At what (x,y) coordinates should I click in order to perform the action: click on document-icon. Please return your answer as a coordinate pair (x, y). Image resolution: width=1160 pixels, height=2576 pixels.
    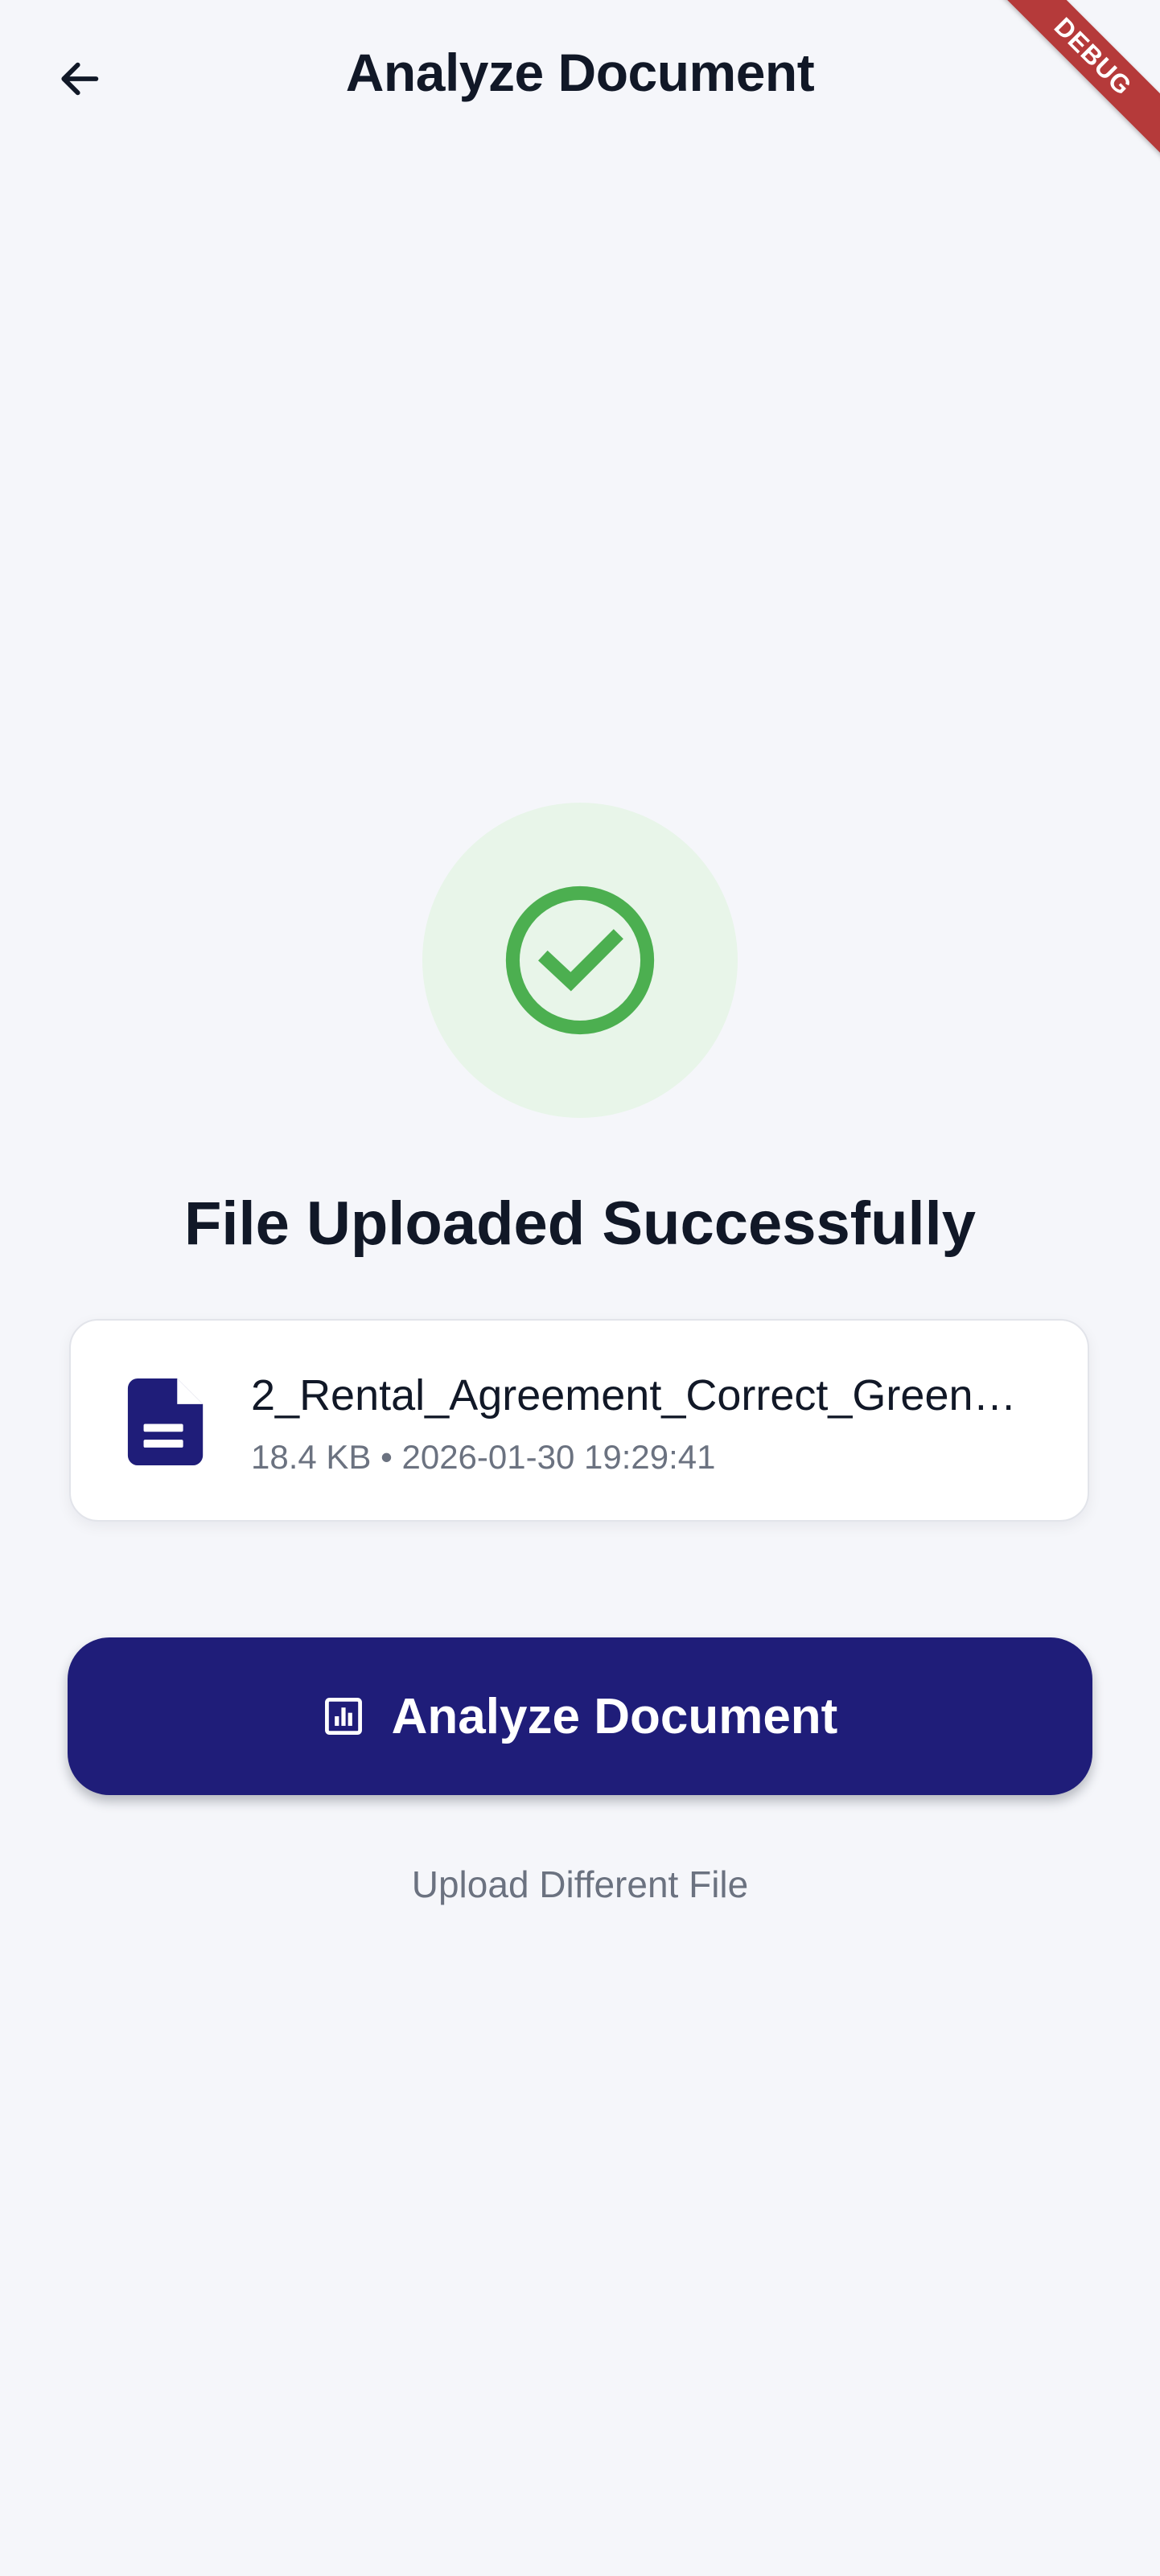
    Looking at the image, I should click on (165, 1421).